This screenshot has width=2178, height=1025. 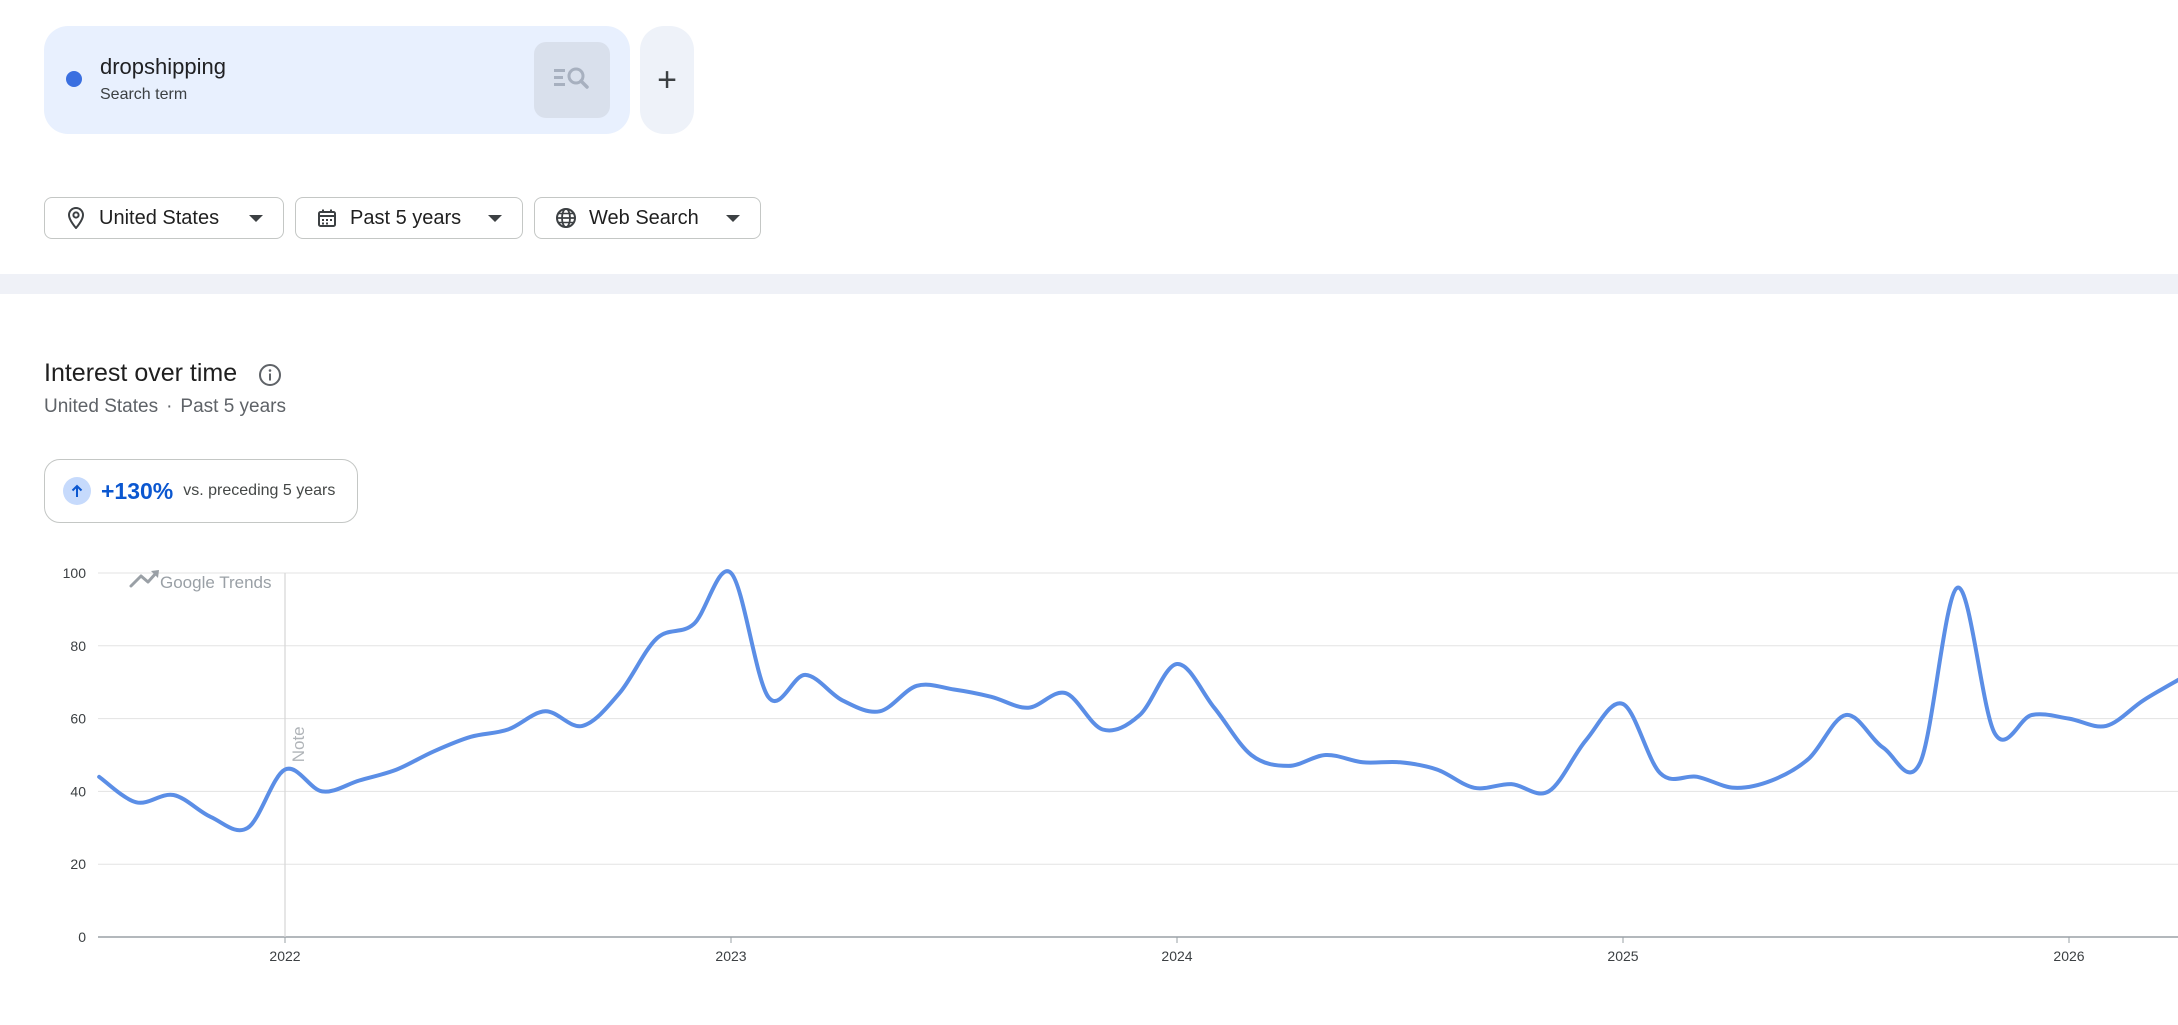 What do you see at coordinates (141, 373) in the screenshot?
I see `section-title: Interest over time` at bounding box center [141, 373].